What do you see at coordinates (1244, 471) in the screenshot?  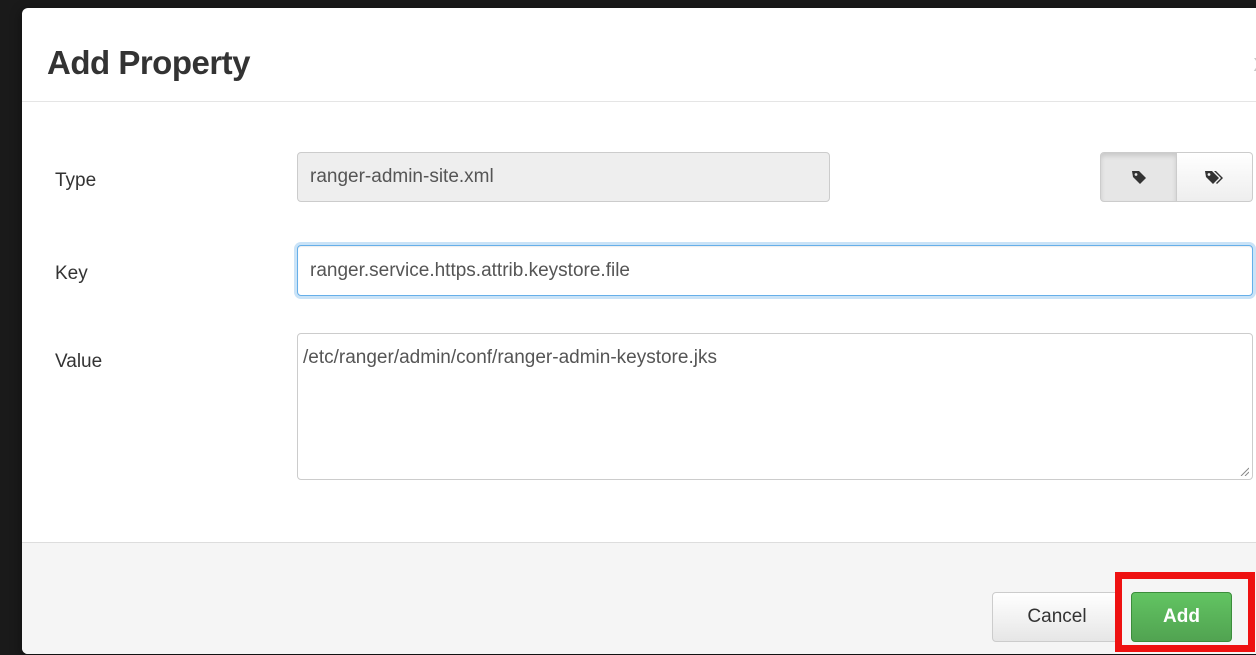 I see `resize-handle-icon` at bounding box center [1244, 471].